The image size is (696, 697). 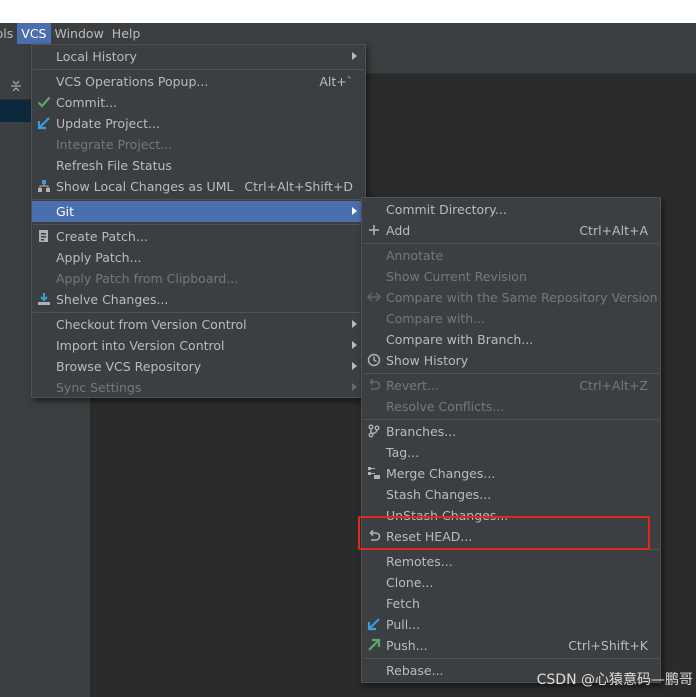 I want to click on menu-tools: ools, so click(x=8, y=33).